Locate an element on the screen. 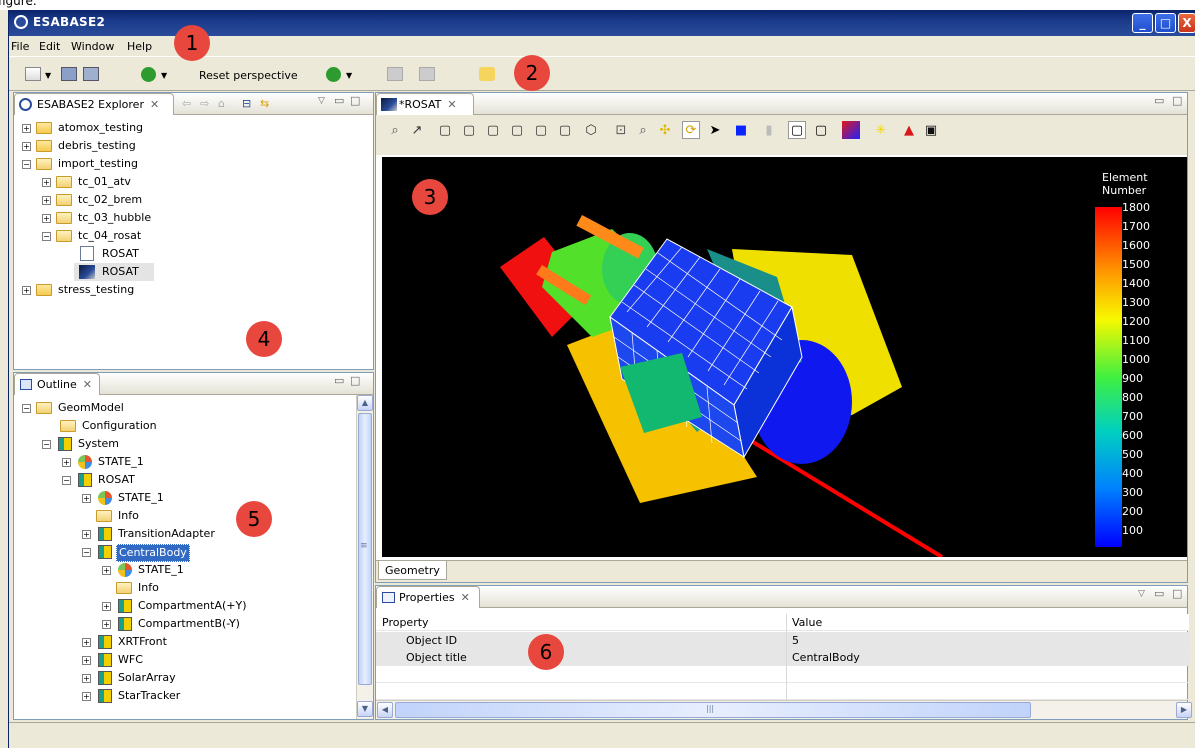  view-iso-icon: ⬡ is located at coordinates (591, 130).